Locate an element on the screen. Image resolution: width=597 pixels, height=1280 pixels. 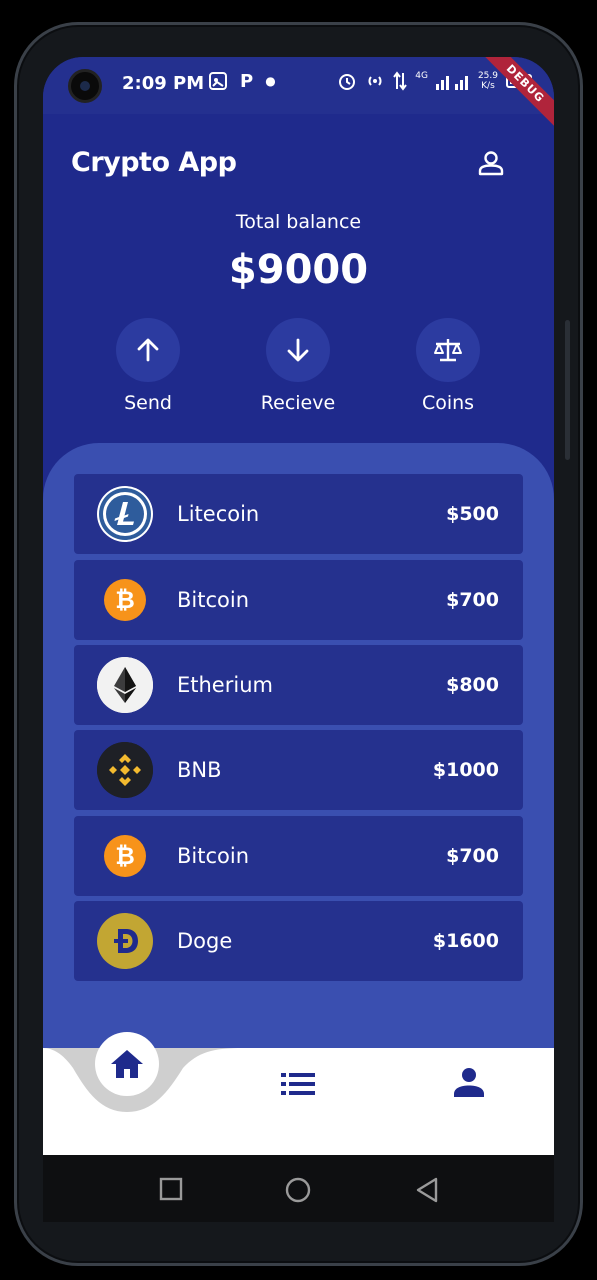
system-nav-bar is located at coordinates (298, 1188).